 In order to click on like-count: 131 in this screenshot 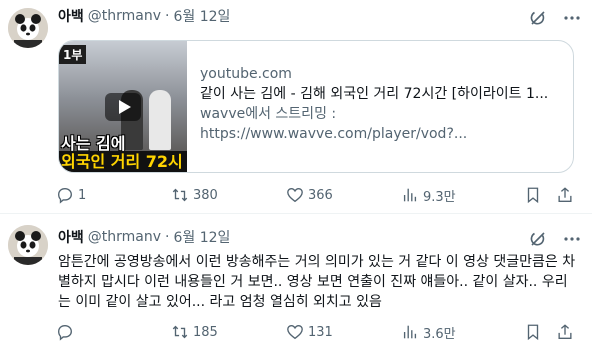, I will do `click(320, 332)`.